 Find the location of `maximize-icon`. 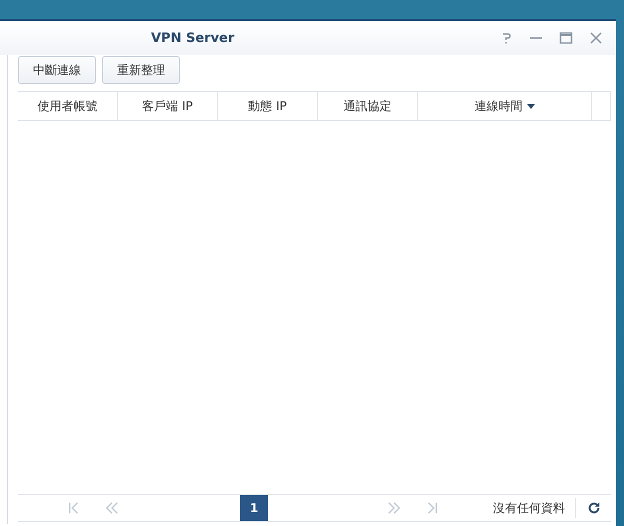

maximize-icon is located at coordinates (566, 38).